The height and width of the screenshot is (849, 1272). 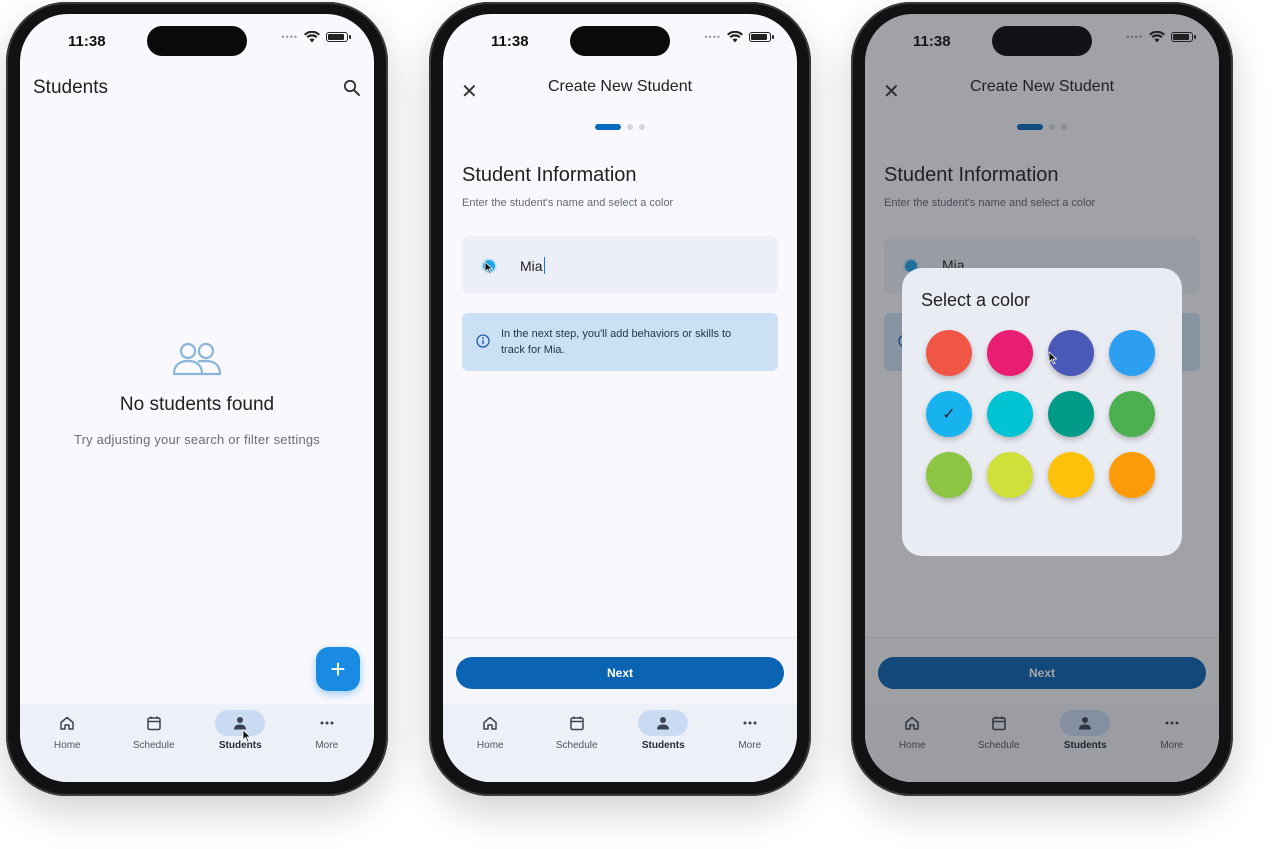 What do you see at coordinates (544, 265) in the screenshot?
I see `text-caret` at bounding box center [544, 265].